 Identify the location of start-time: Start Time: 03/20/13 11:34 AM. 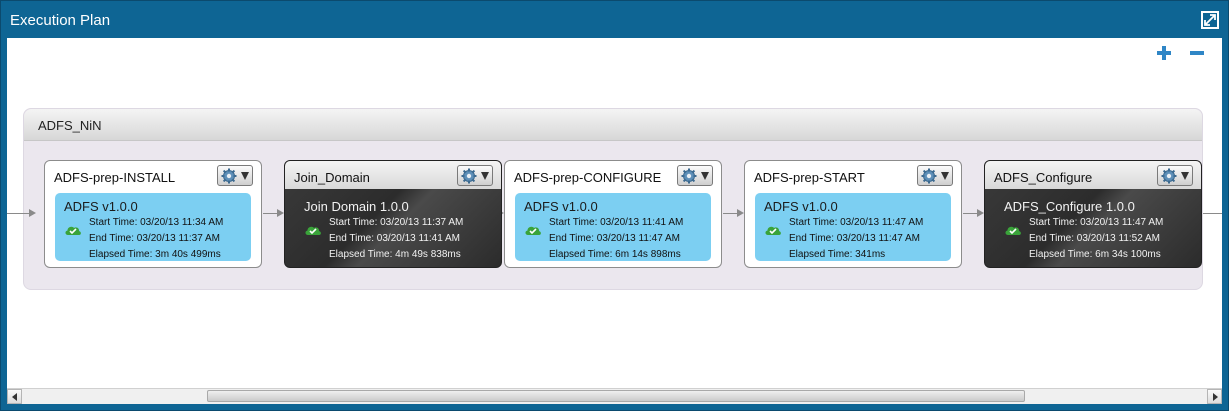
(156, 222).